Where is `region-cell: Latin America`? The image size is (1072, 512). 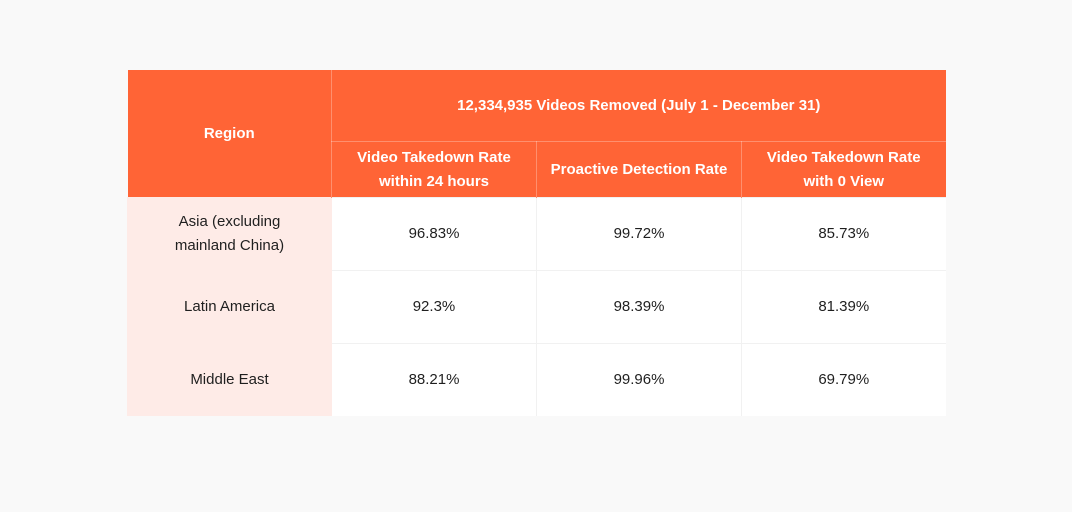 region-cell: Latin America is located at coordinates (229, 307).